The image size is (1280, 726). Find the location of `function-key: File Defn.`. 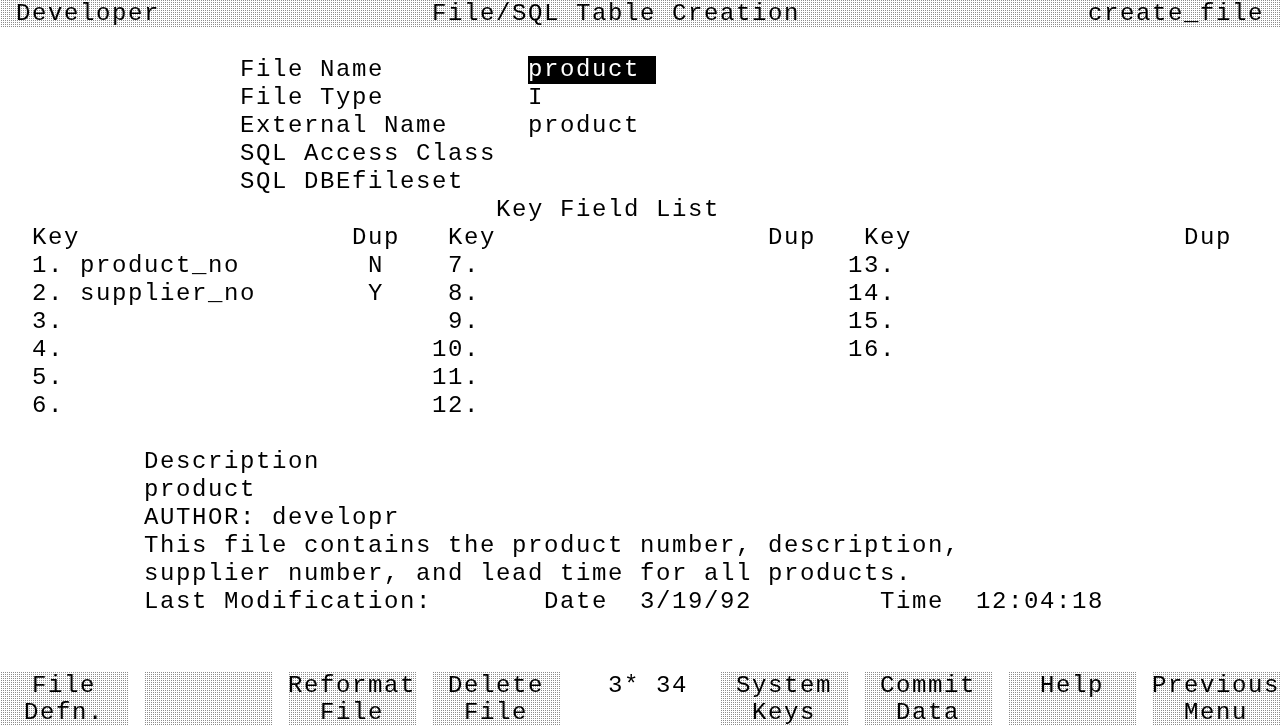

function-key: File Defn. is located at coordinates (64, 699).